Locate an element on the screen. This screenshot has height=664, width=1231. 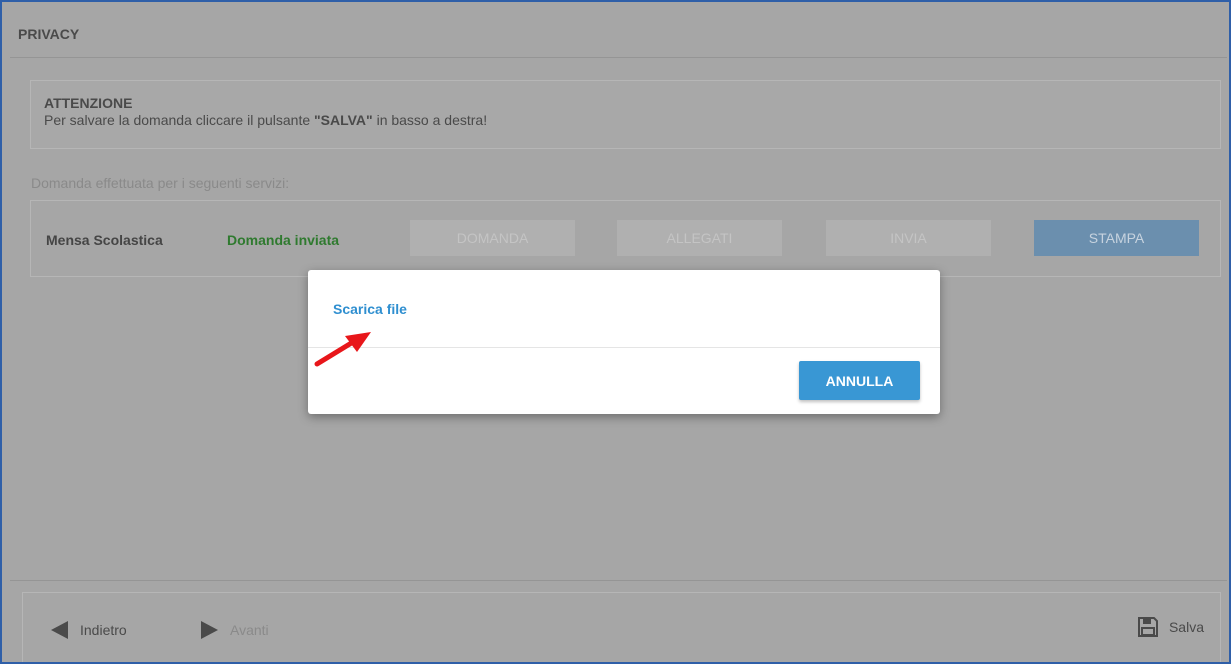
next-label: Avanti is located at coordinates (249, 630).